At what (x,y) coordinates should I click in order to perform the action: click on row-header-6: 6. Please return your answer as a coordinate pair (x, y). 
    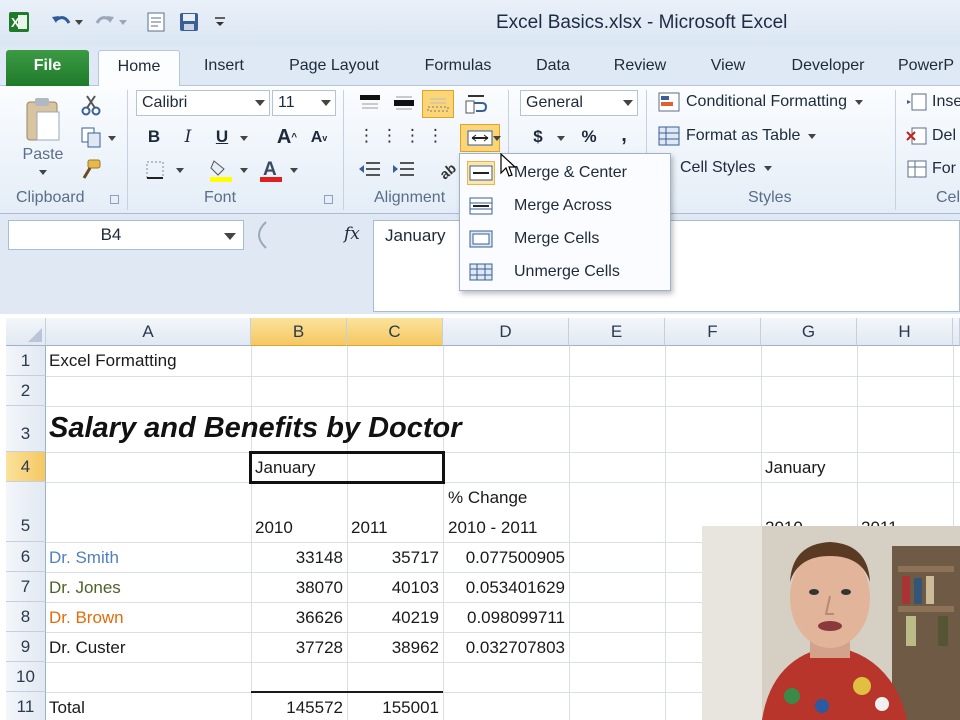
    Looking at the image, I should click on (26, 557).